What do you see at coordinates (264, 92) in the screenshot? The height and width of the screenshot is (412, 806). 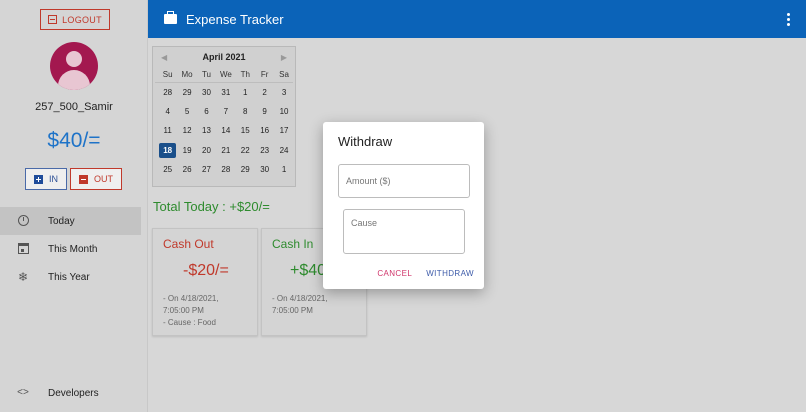 I see `calendar-day: 2` at bounding box center [264, 92].